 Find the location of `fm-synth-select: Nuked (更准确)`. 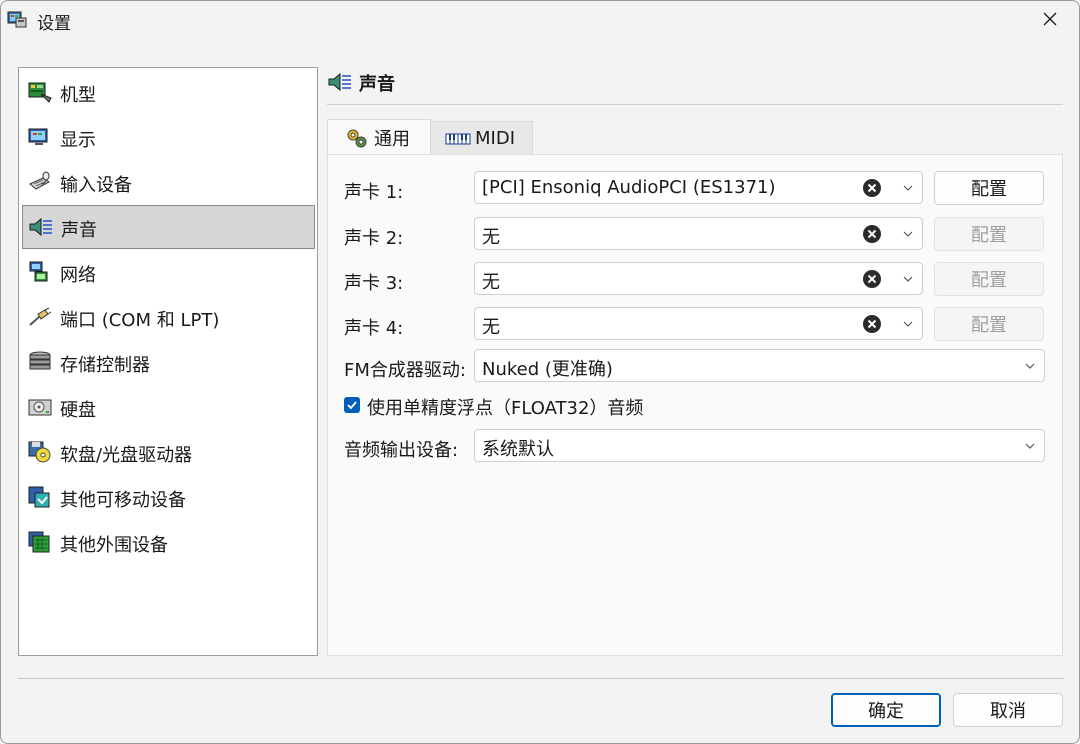

fm-synth-select: Nuked (更准确) is located at coordinates (759, 365).